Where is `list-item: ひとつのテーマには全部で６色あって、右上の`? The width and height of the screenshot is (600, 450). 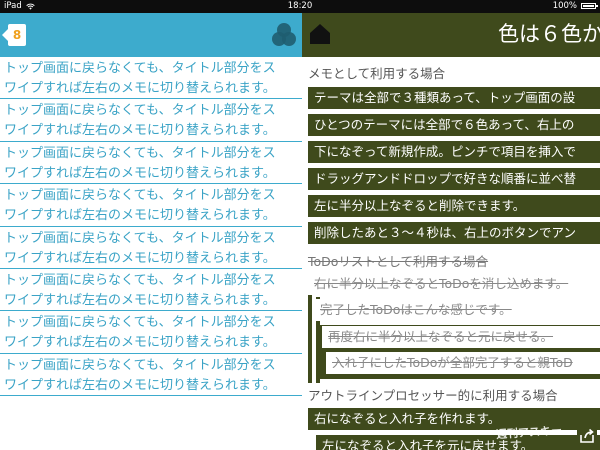 list-item: ひとつのテーマには全部で６色あって、右上の is located at coordinates (454, 125).